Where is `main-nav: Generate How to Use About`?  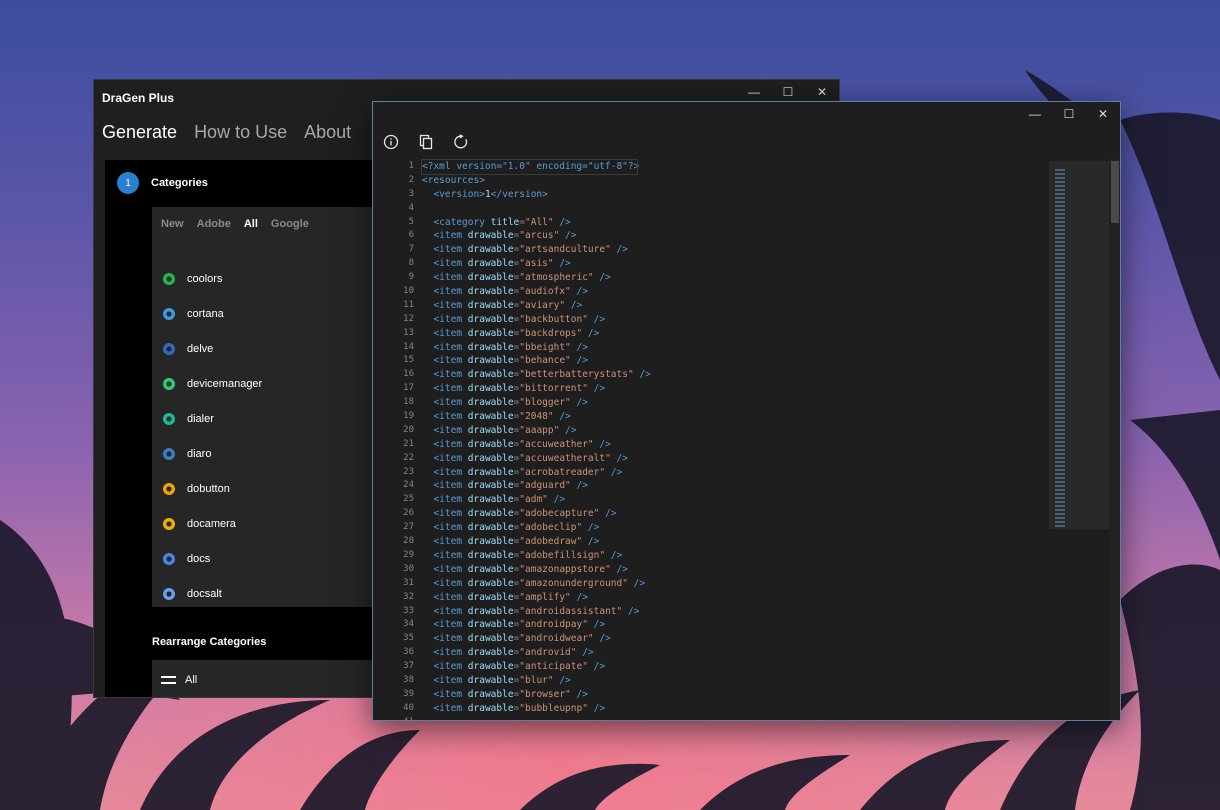
main-nav: Generate How to Use About is located at coordinates (226, 132).